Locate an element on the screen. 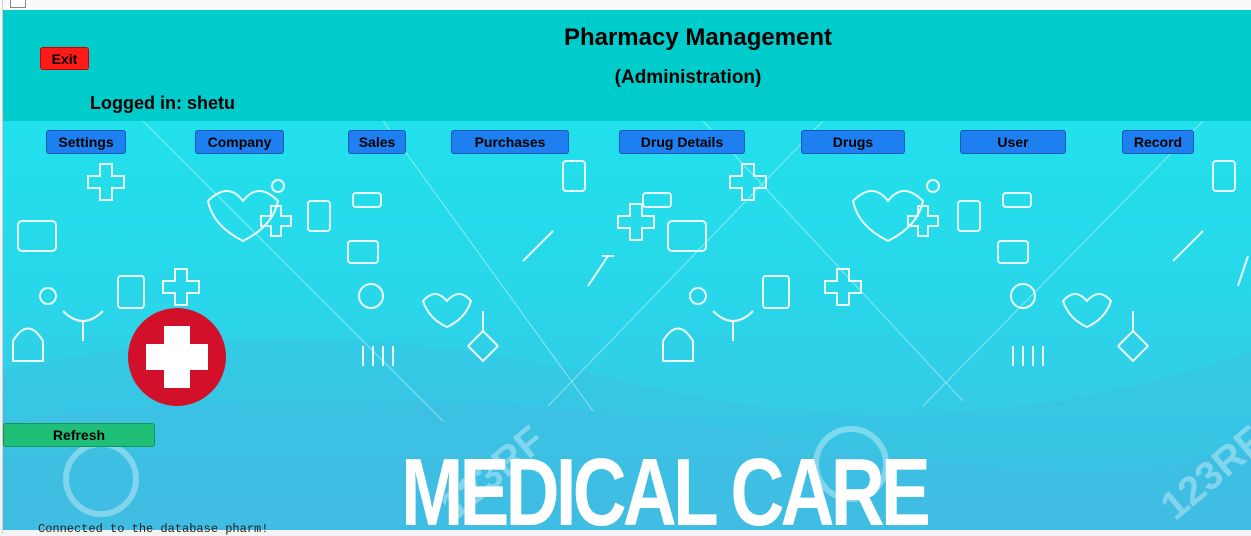 This screenshot has width=1251, height=536. exit-button: Exit is located at coordinates (64, 58).